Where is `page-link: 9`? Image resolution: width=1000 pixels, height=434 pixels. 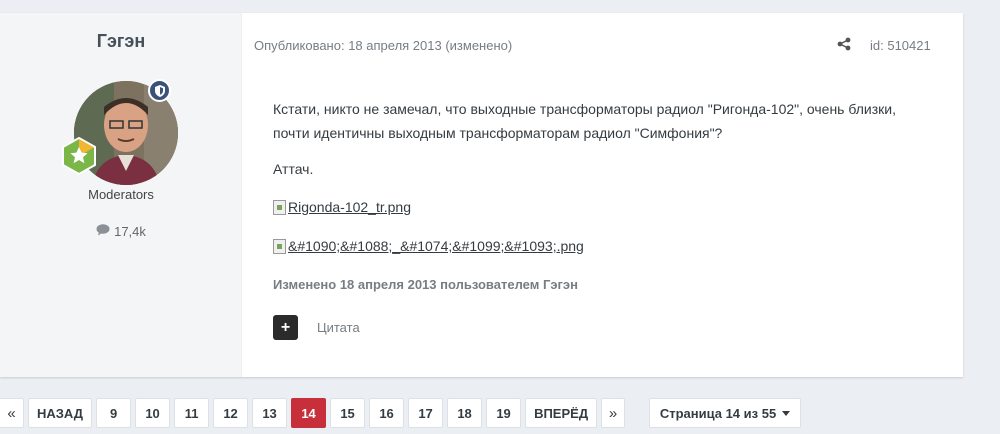 page-link: 9 is located at coordinates (114, 413).